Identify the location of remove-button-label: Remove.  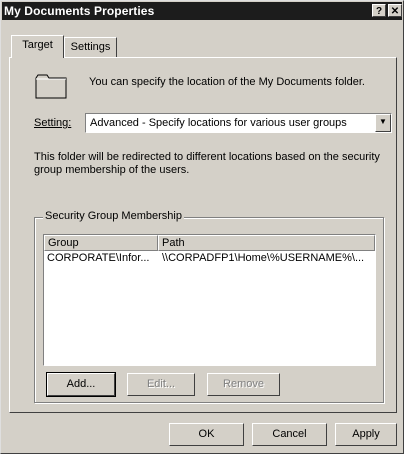
(243, 384).